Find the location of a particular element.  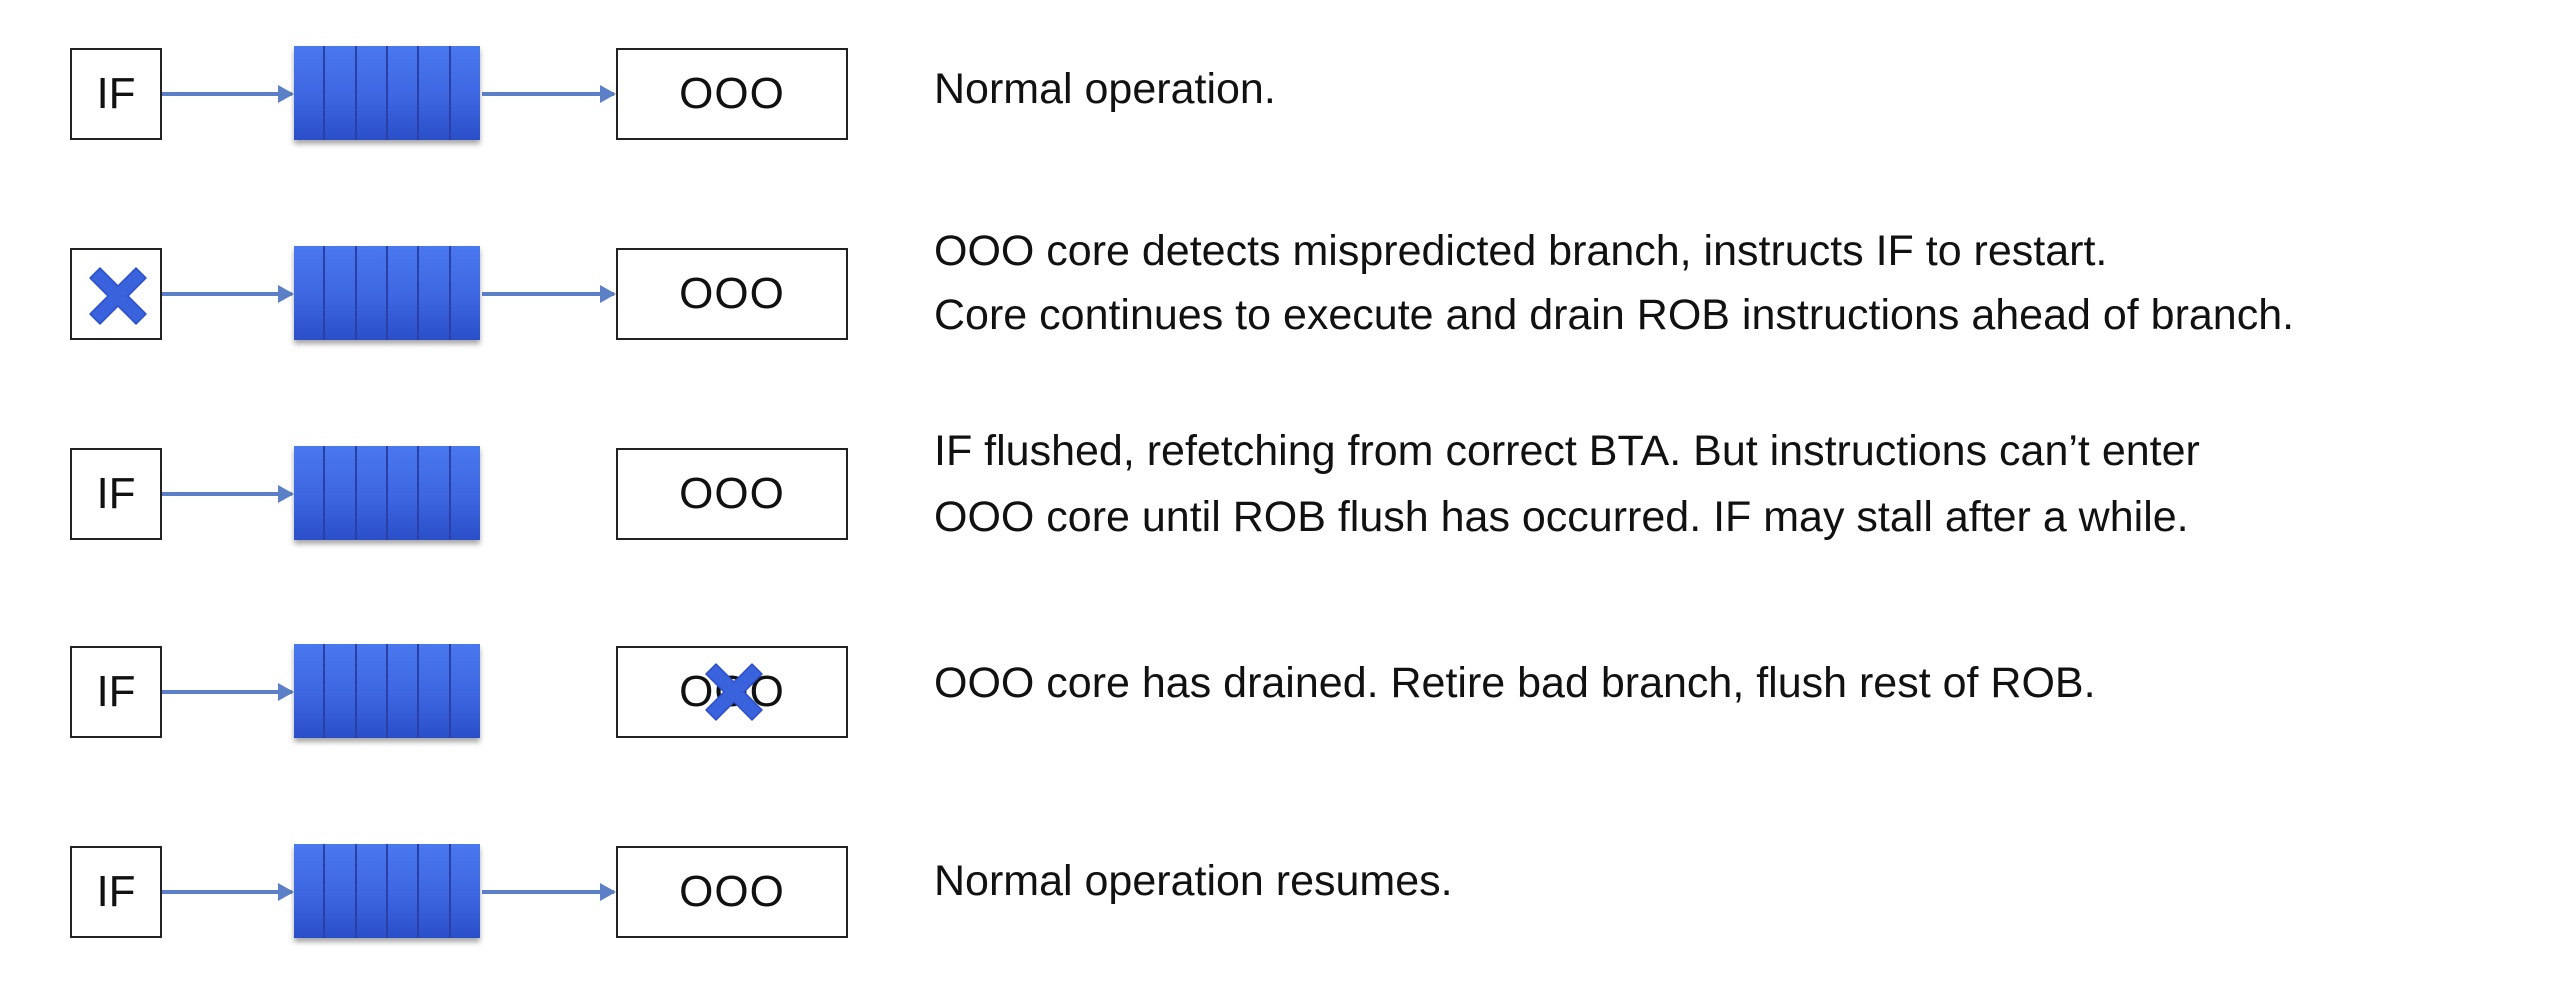

row-description-line: Normal operation. is located at coordinates (1105, 89).